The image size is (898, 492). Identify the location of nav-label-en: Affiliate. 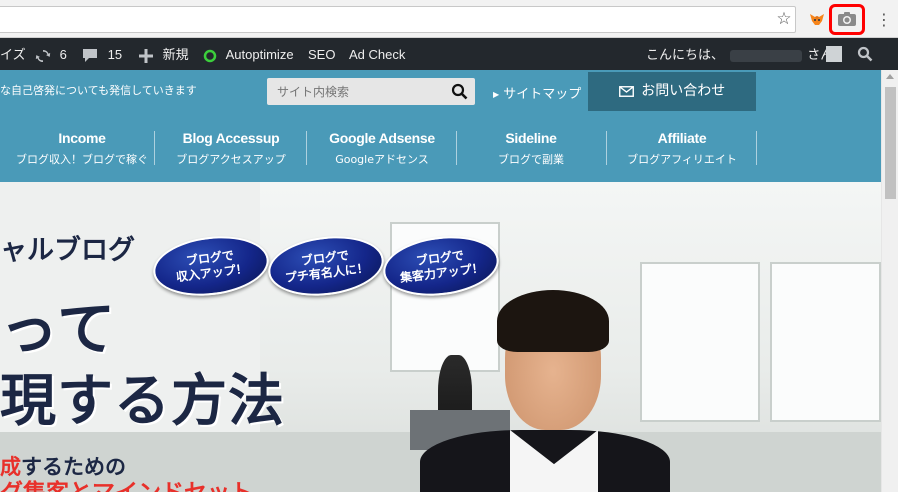
(682, 138).